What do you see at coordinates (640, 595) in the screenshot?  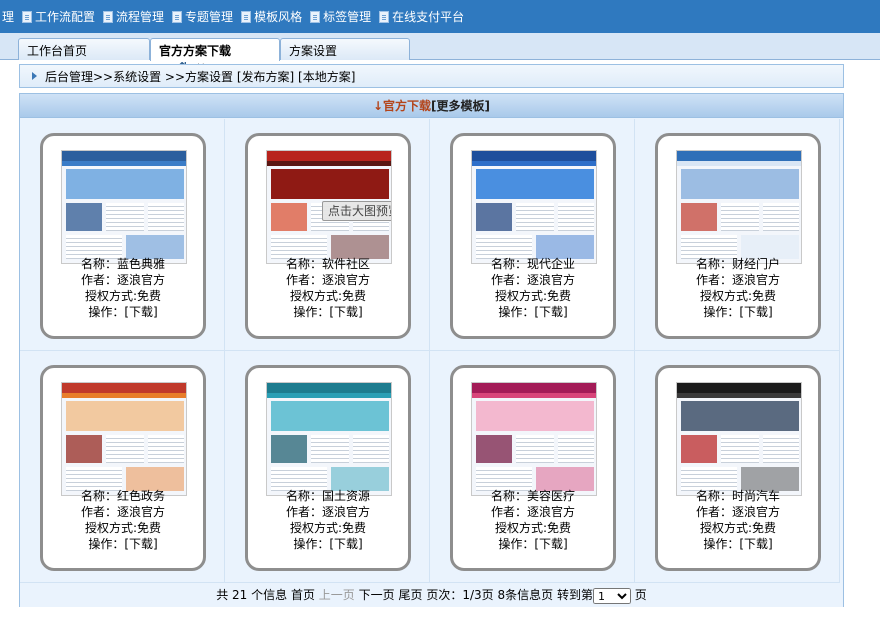 I see `pager-page-suffix: 页` at bounding box center [640, 595].